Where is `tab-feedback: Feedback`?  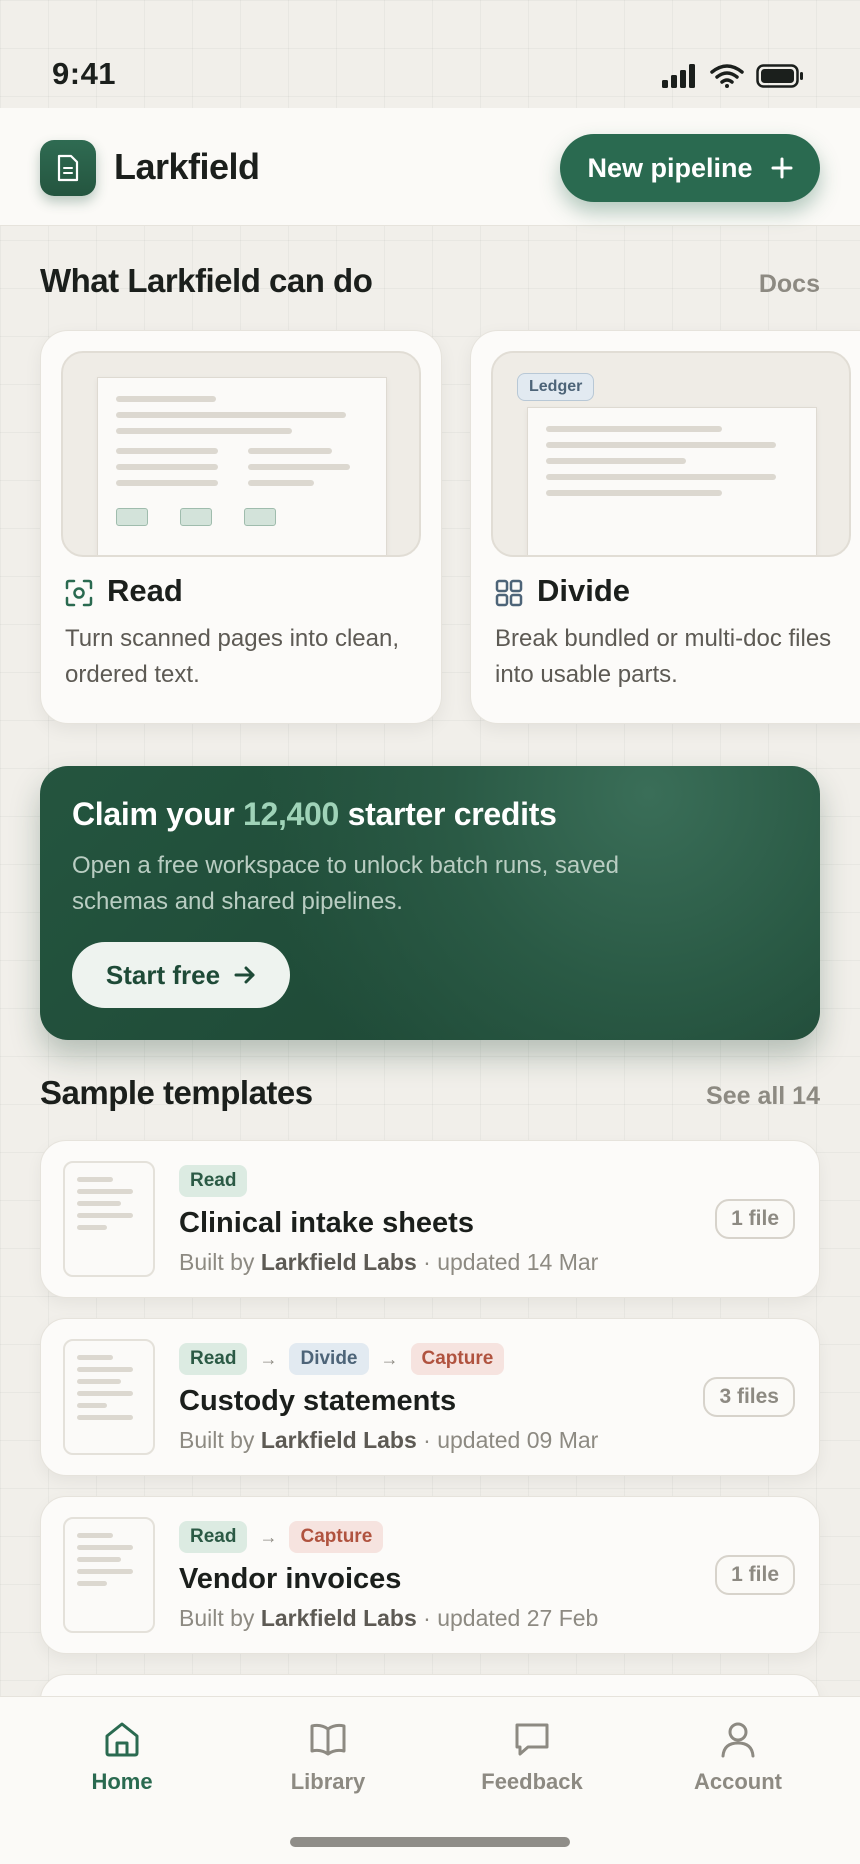
tab-feedback: Feedback is located at coordinates (532, 1757).